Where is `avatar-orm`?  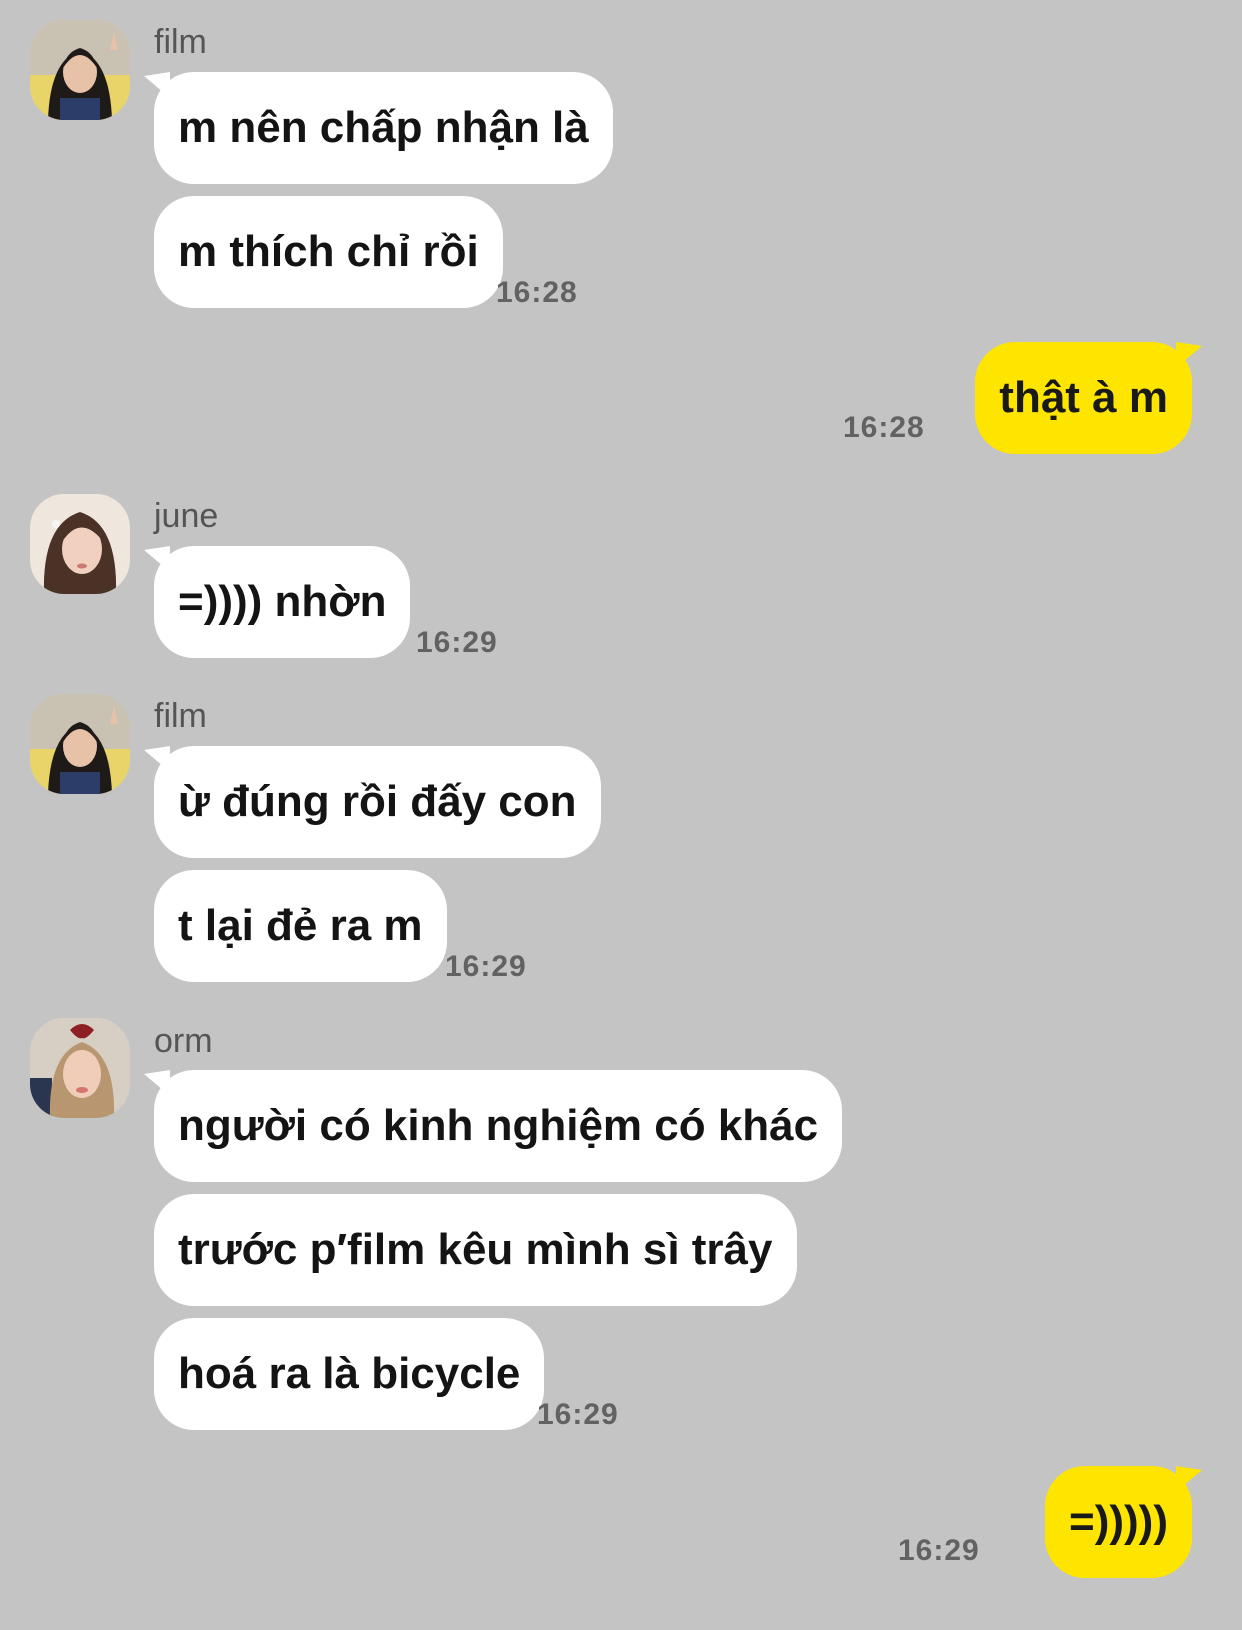
avatar-orm is located at coordinates (80, 1068).